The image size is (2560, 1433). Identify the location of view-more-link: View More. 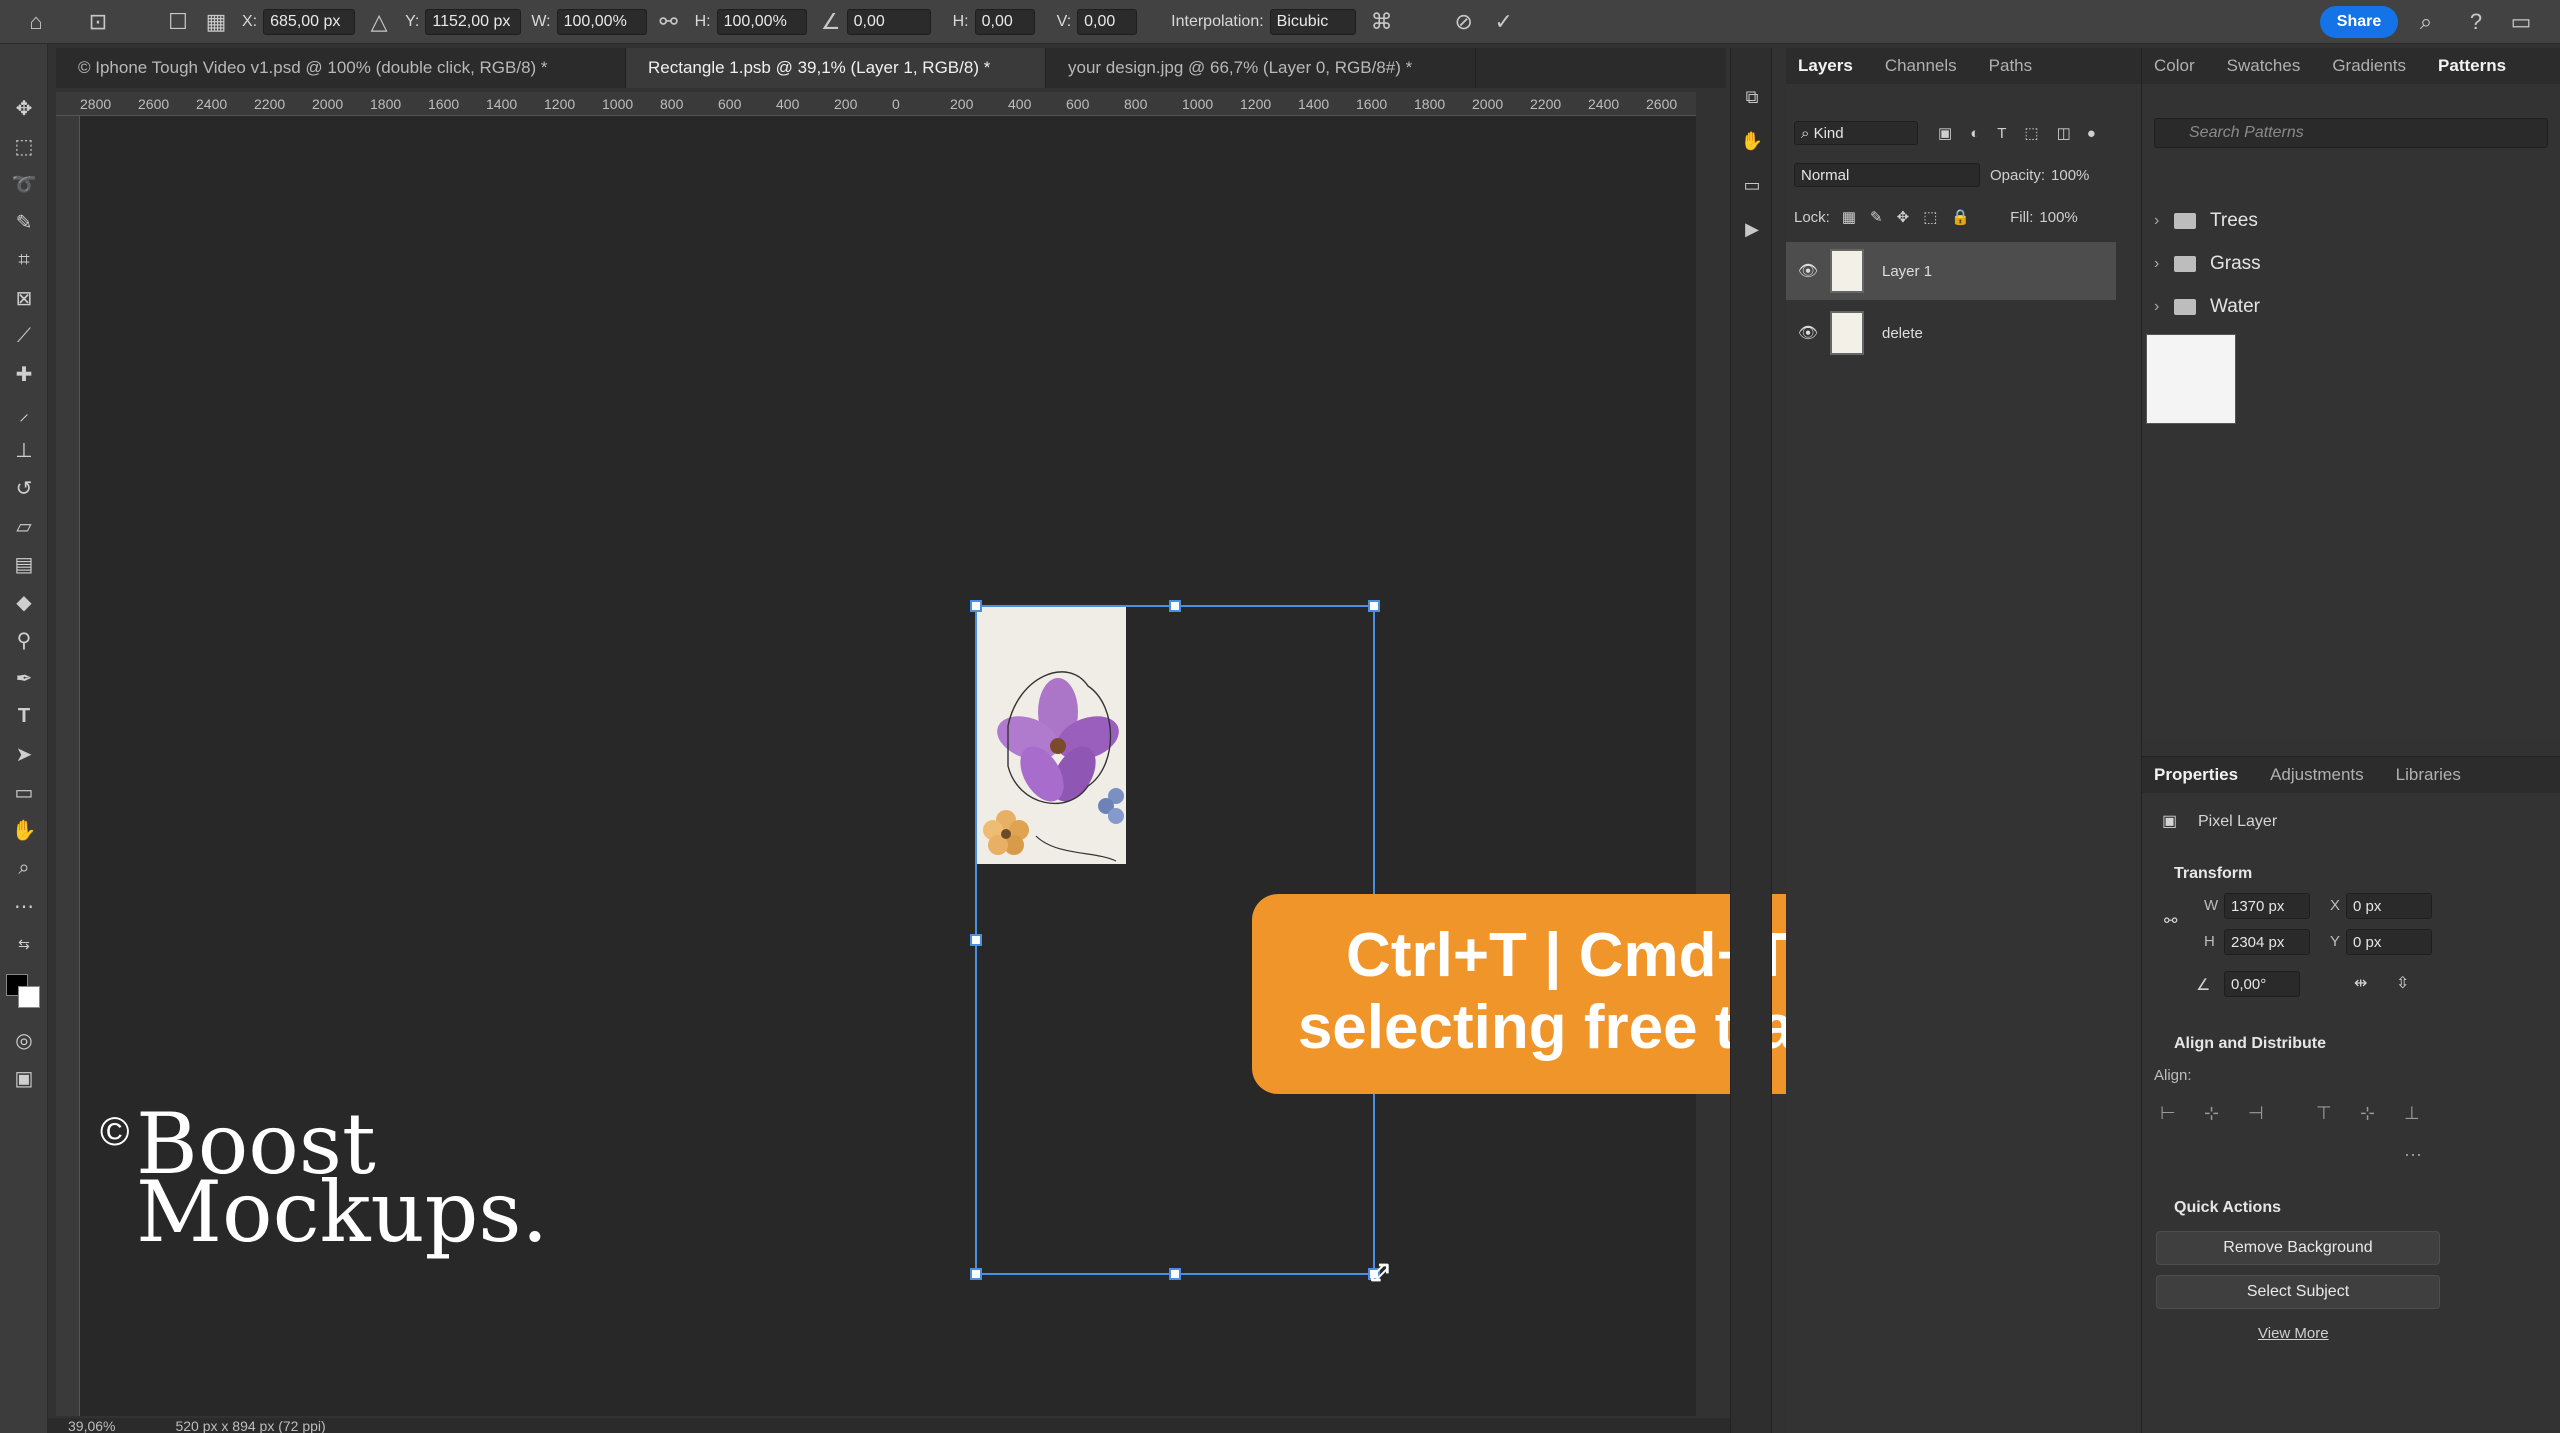
(2293, 1333).